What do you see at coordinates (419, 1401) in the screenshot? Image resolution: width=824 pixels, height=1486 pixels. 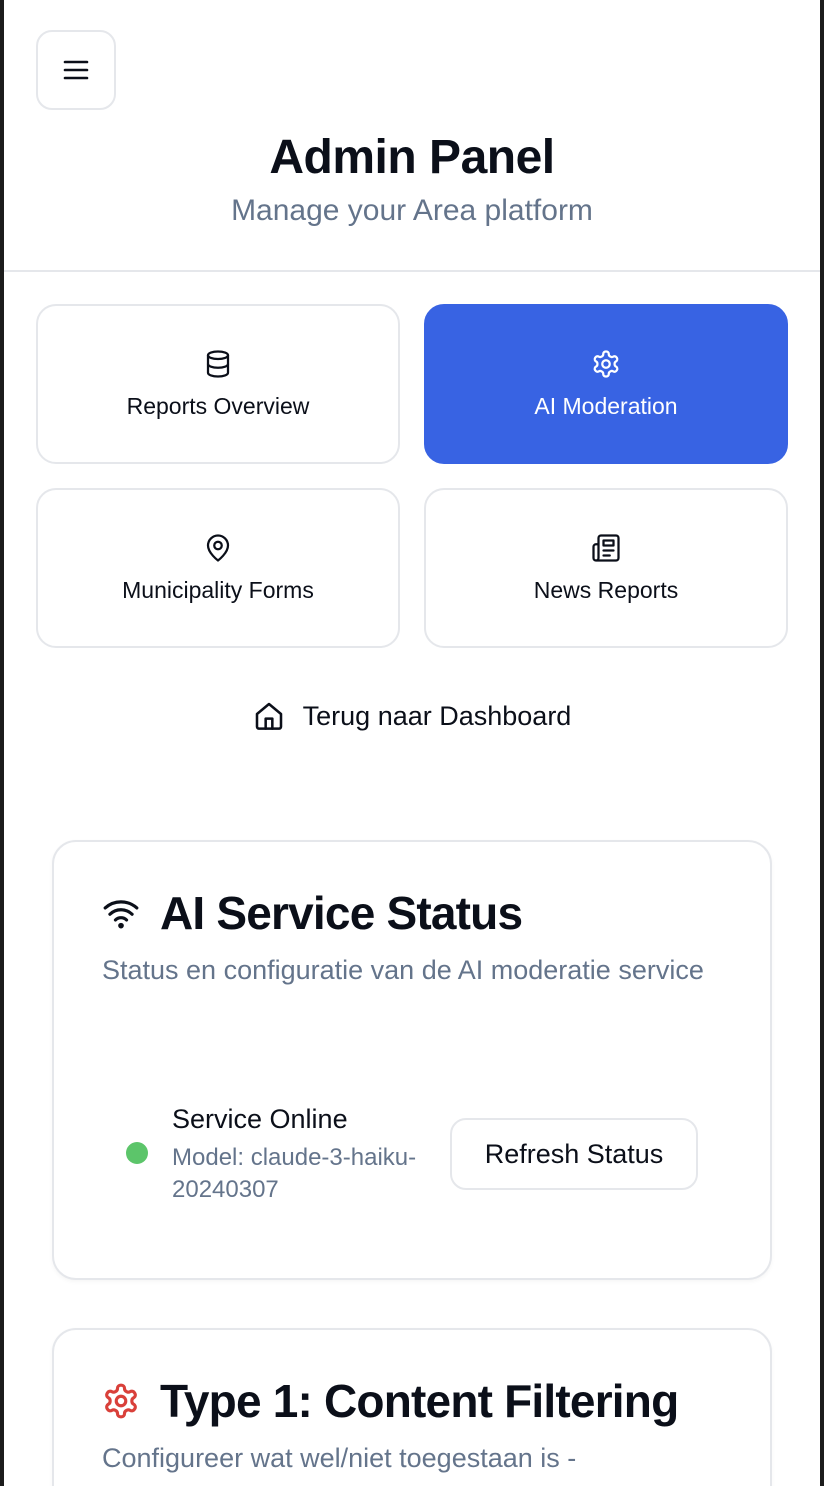 I see `card-title: Type 1: Content Filtering` at bounding box center [419, 1401].